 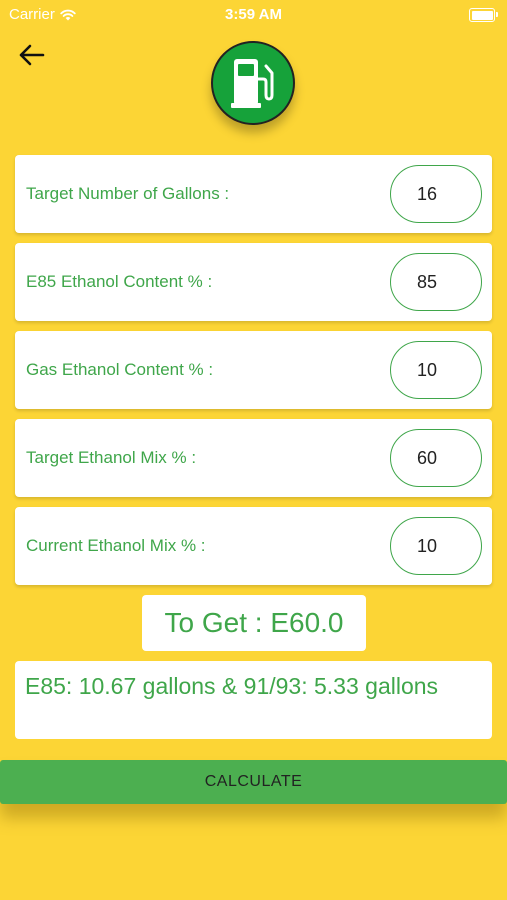 I want to click on app-logo, so click(x=253, y=83).